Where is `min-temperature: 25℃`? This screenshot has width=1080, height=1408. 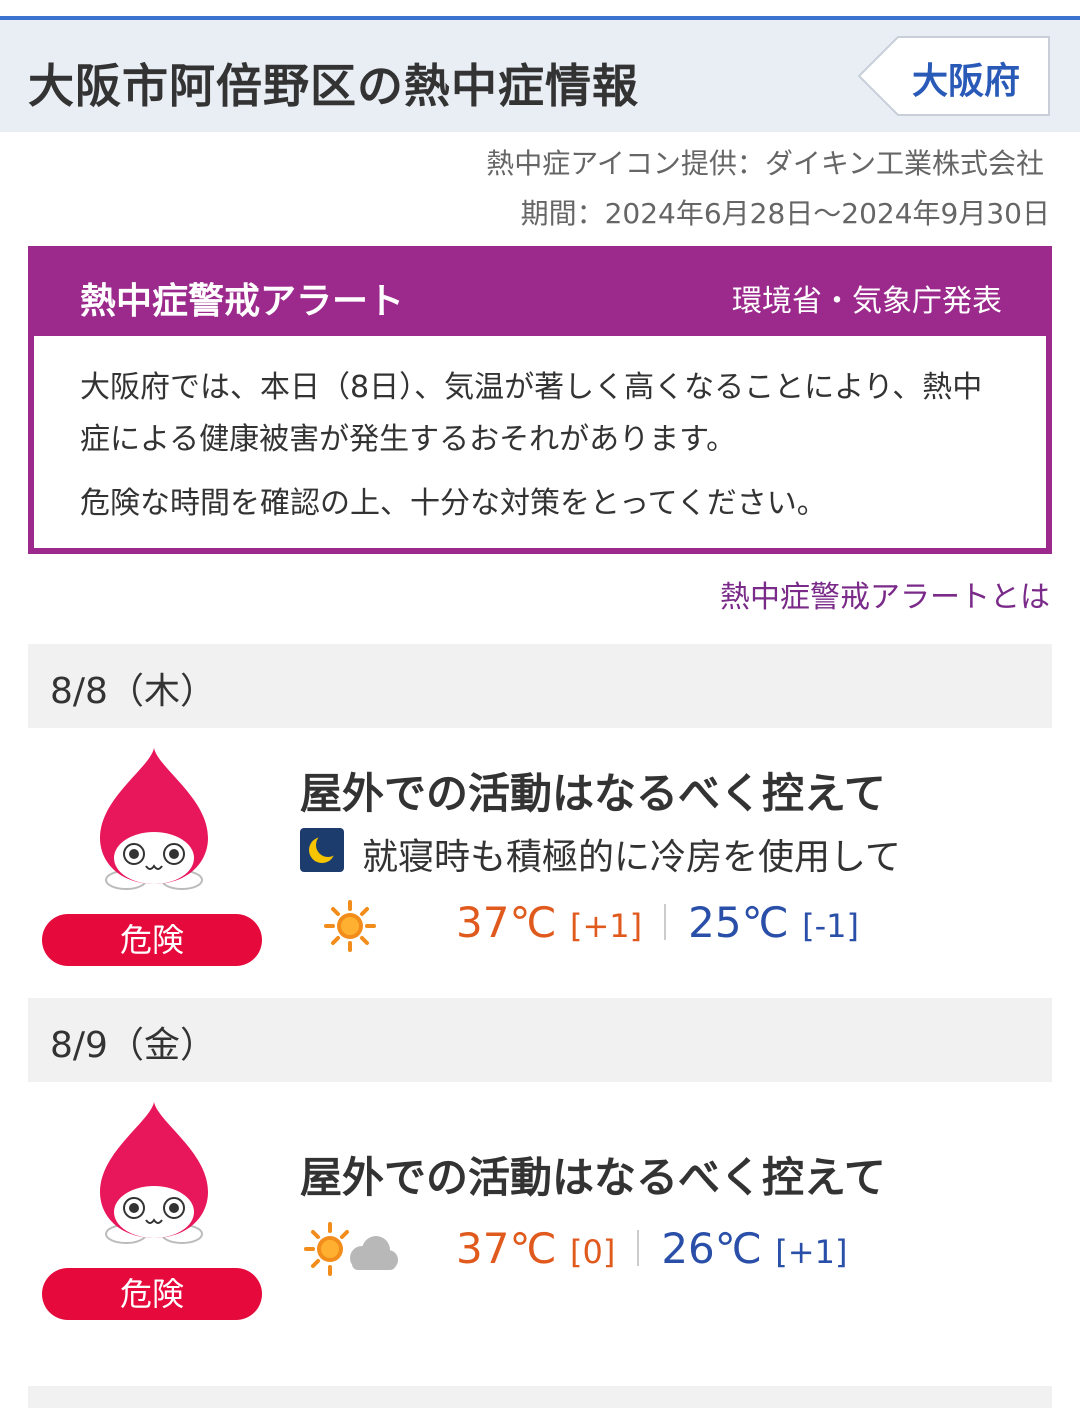
min-temperature: 25℃ is located at coordinates (738, 922).